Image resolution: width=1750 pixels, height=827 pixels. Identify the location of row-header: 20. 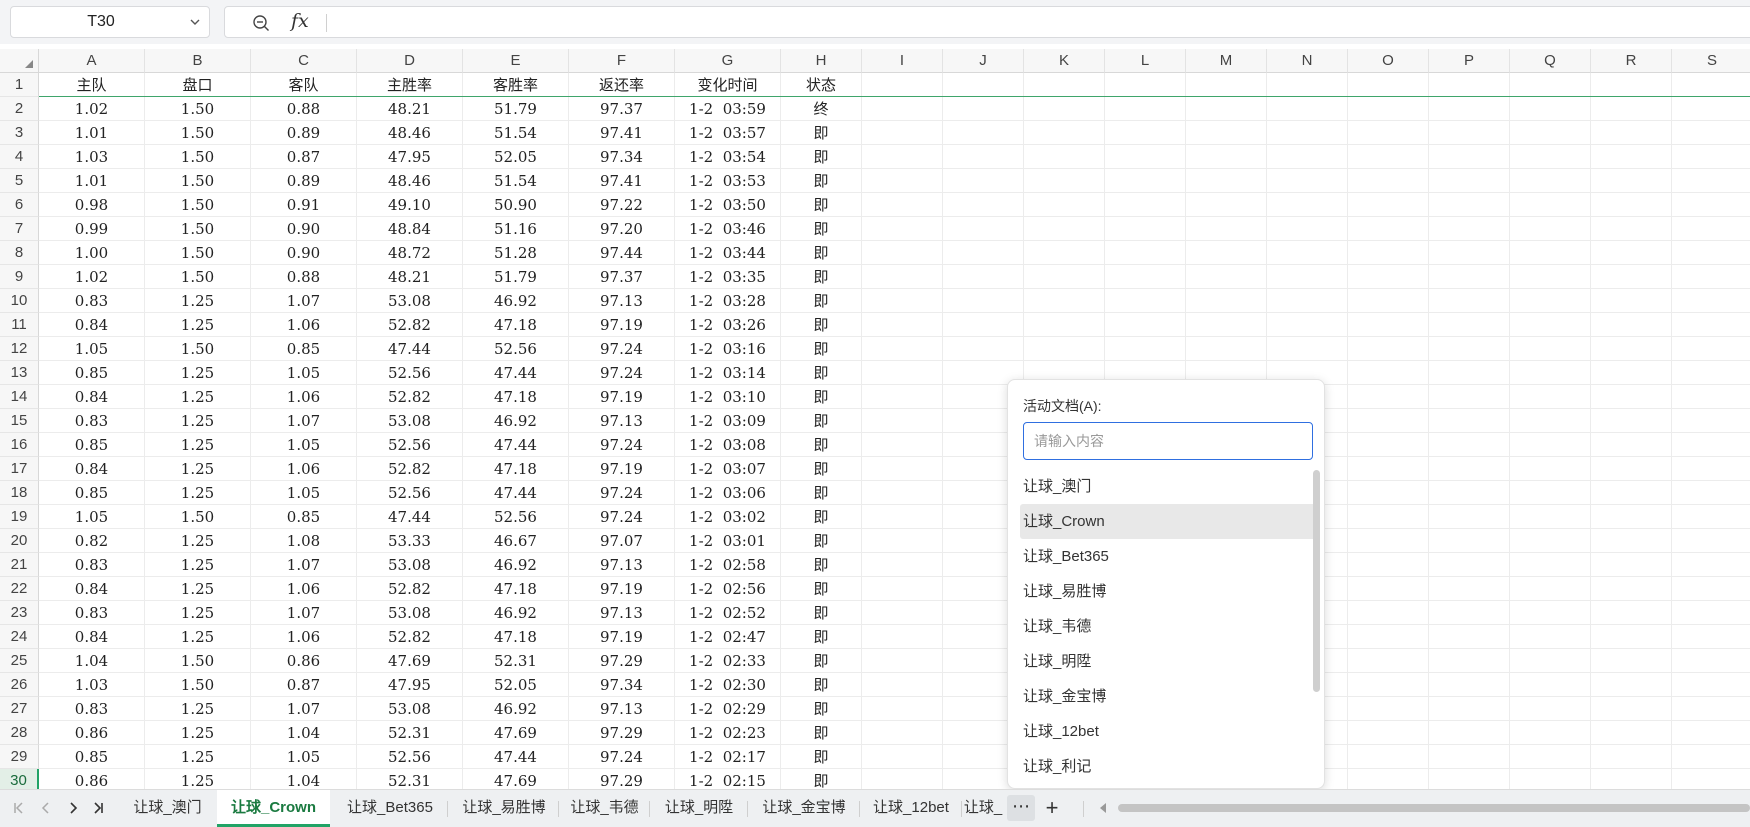
(19, 541).